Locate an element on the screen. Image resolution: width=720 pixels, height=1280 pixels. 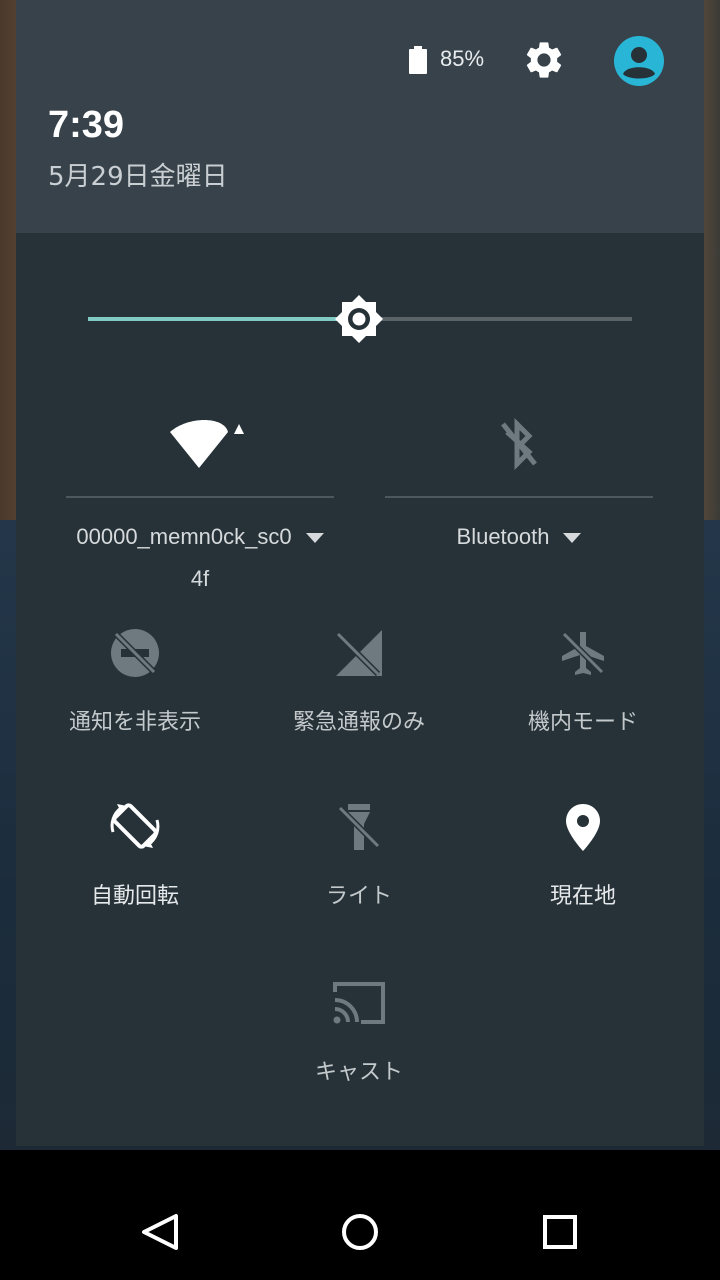
wifi-ssid-continued: 4f is located at coordinates (200, 578).